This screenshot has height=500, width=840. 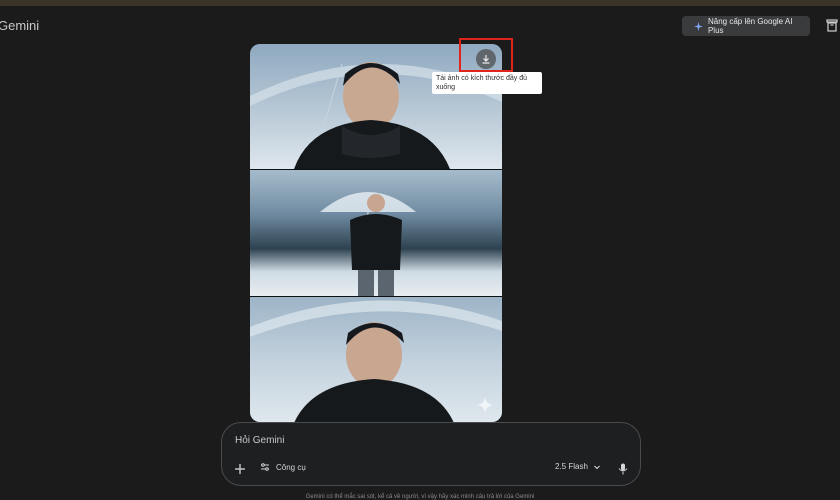 What do you see at coordinates (487, 83) in the screenshot?
I see `download-tooltip: Tải ảnh có kích thước đầy đủ xuống` at bounding box center [487, 83].